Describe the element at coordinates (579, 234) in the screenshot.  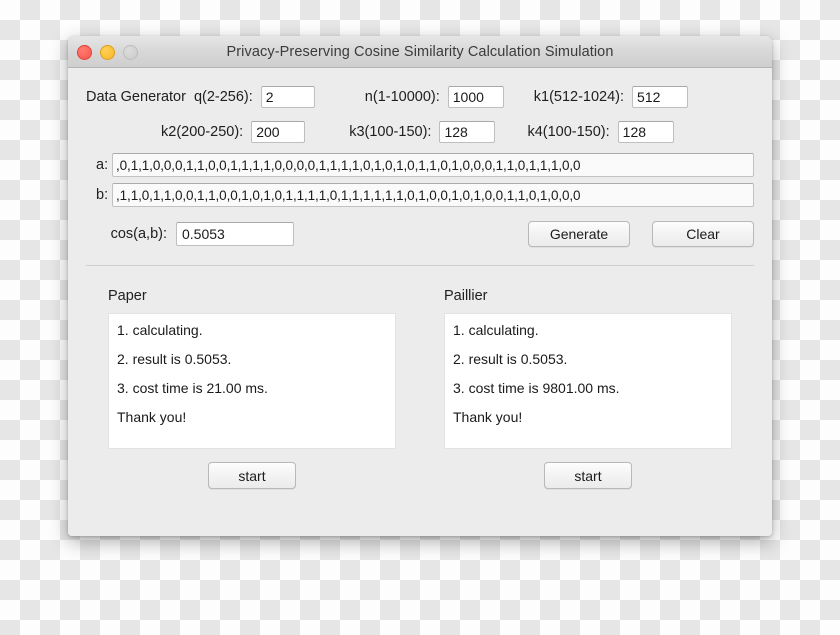
I see `generate-button: Generate` at that location.